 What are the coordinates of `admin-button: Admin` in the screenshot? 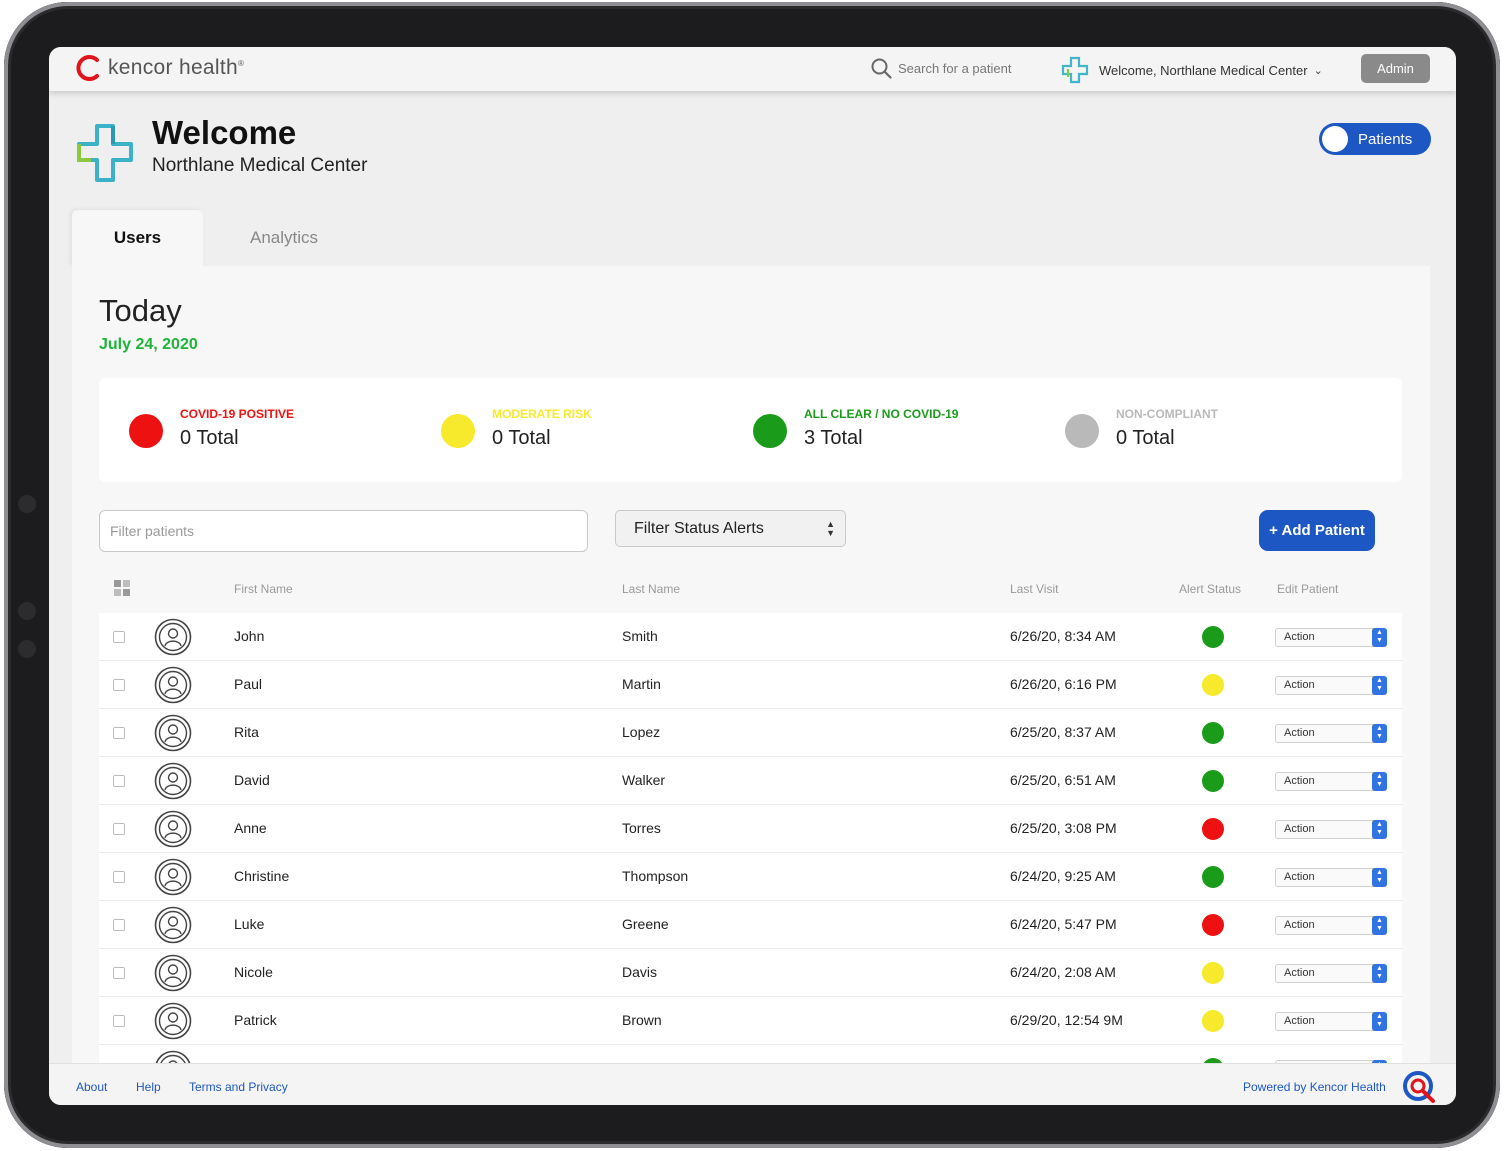 It's located at (1395, 68).